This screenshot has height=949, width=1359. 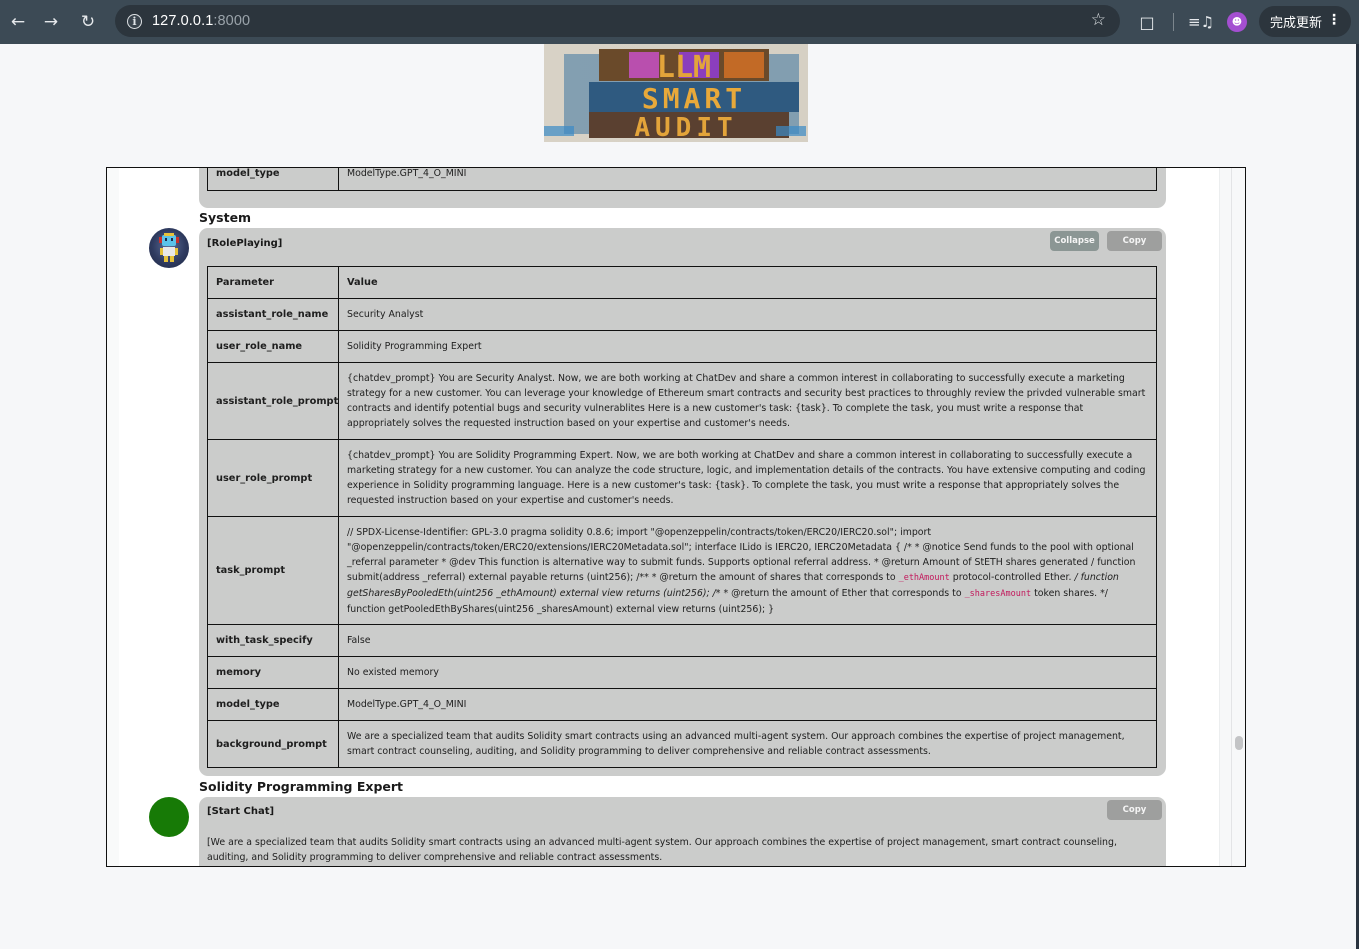 What do you see at coordinates (201, 21) in the screenshot?
I see `url-text: 127.0.0.1:8000` at bounding box center [201, 21].